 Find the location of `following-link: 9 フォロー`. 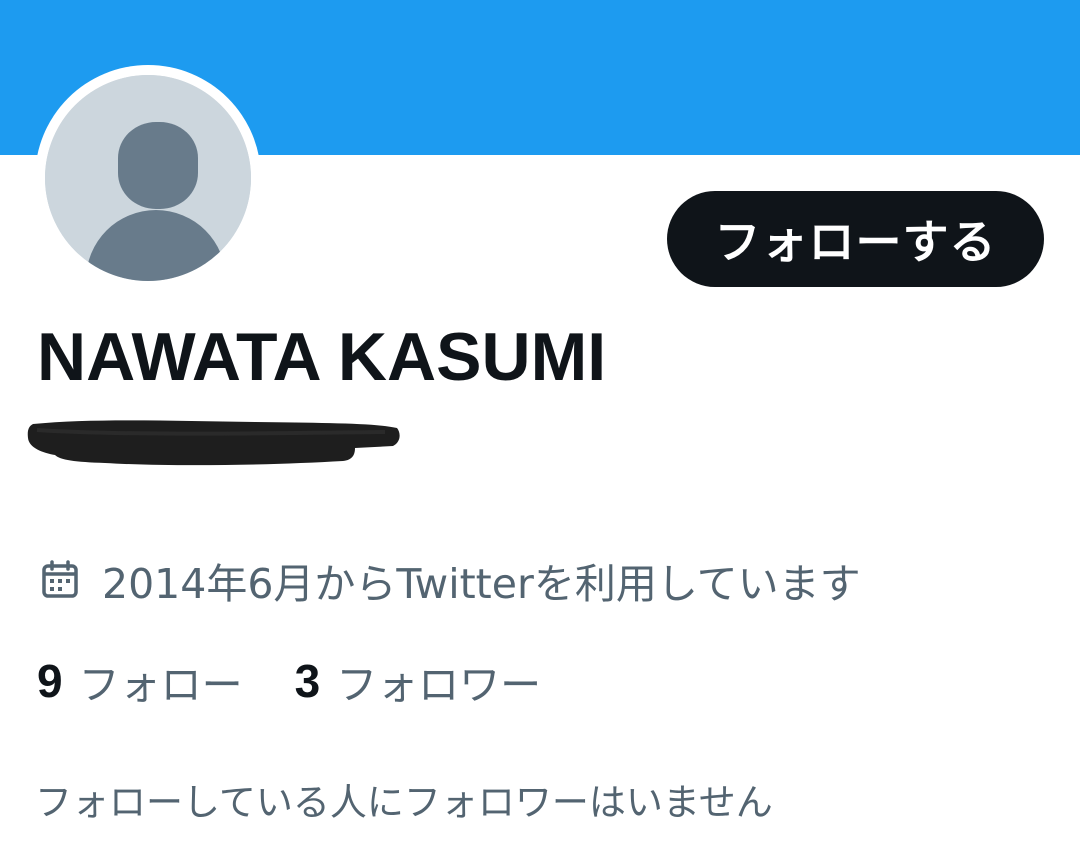

following-link: 9 フォロー is located at coordinates (140, 681).